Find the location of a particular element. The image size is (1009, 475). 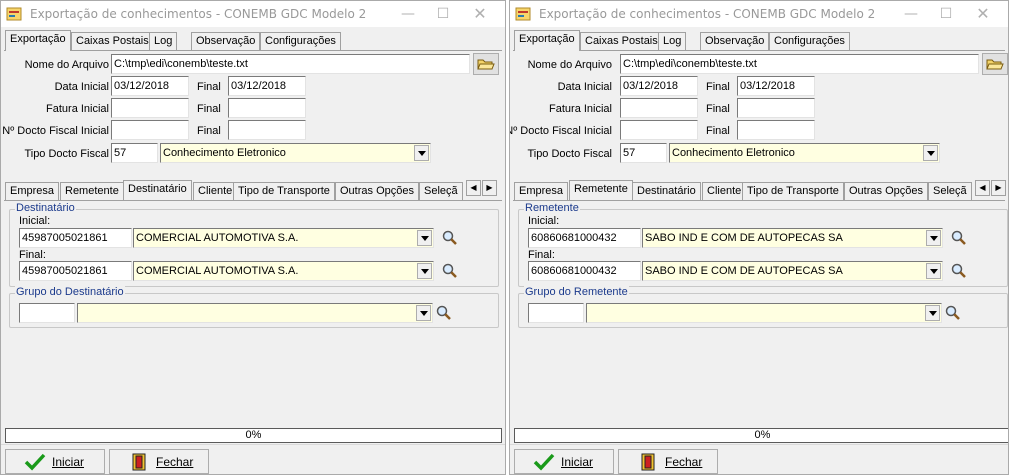

exit-door-icon is located at coordinates (648, 461).